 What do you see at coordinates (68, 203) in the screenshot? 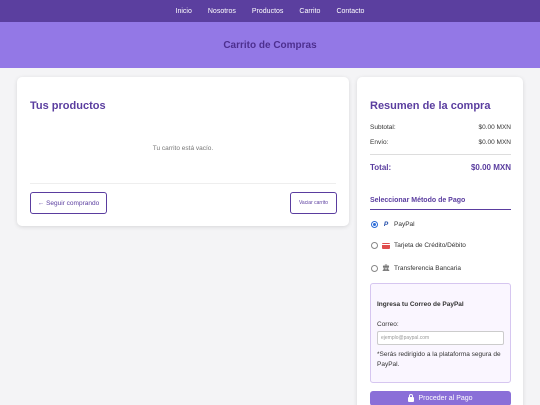
I see `continue-shopping-button: ← Seguir comprando` at bounding box center [68, 203].